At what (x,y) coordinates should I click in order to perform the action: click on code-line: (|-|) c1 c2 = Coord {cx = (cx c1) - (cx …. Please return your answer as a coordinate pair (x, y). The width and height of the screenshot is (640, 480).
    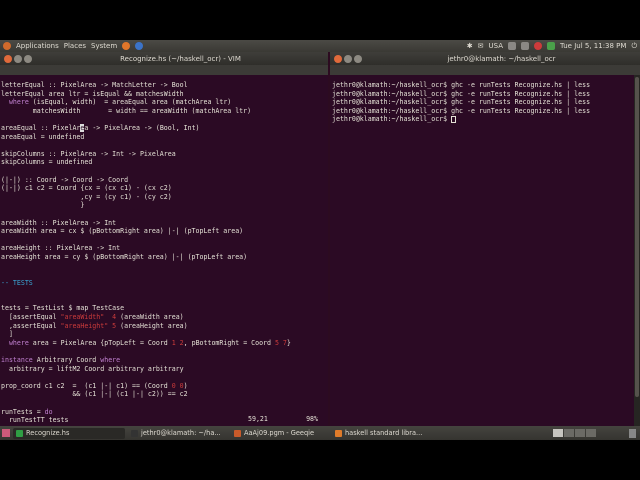
    Looking at the image, I should click on (164, 188).